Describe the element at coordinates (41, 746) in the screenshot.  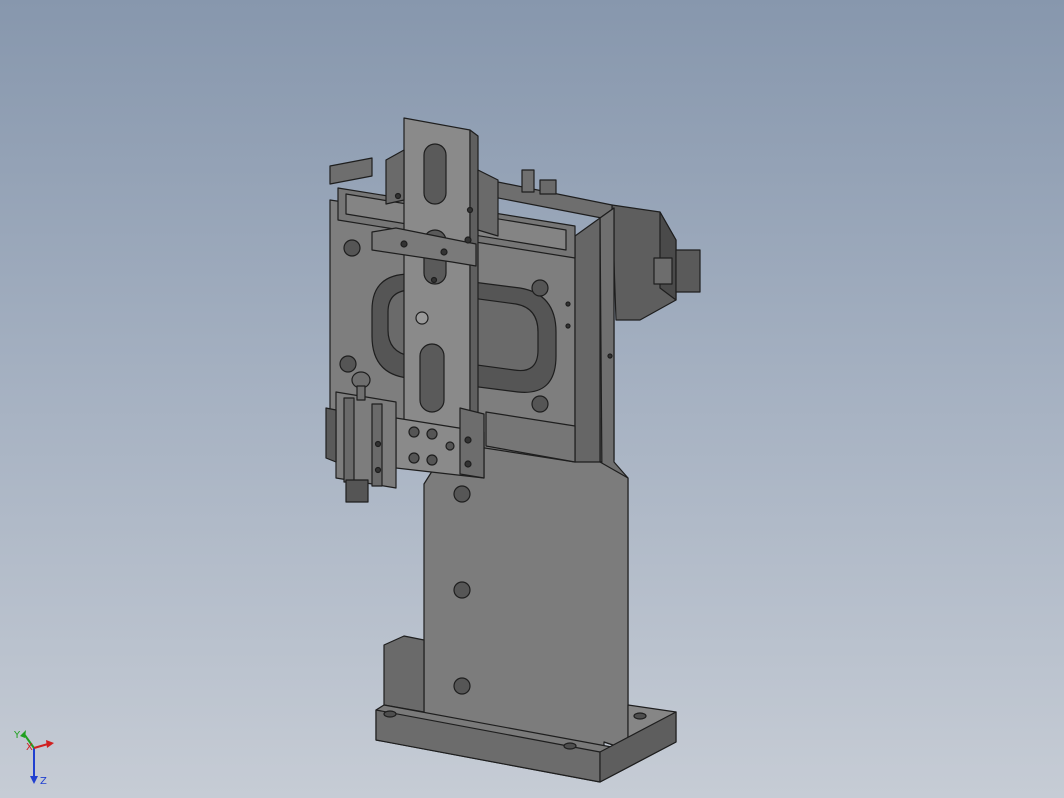
I see `x-axis` at that location.